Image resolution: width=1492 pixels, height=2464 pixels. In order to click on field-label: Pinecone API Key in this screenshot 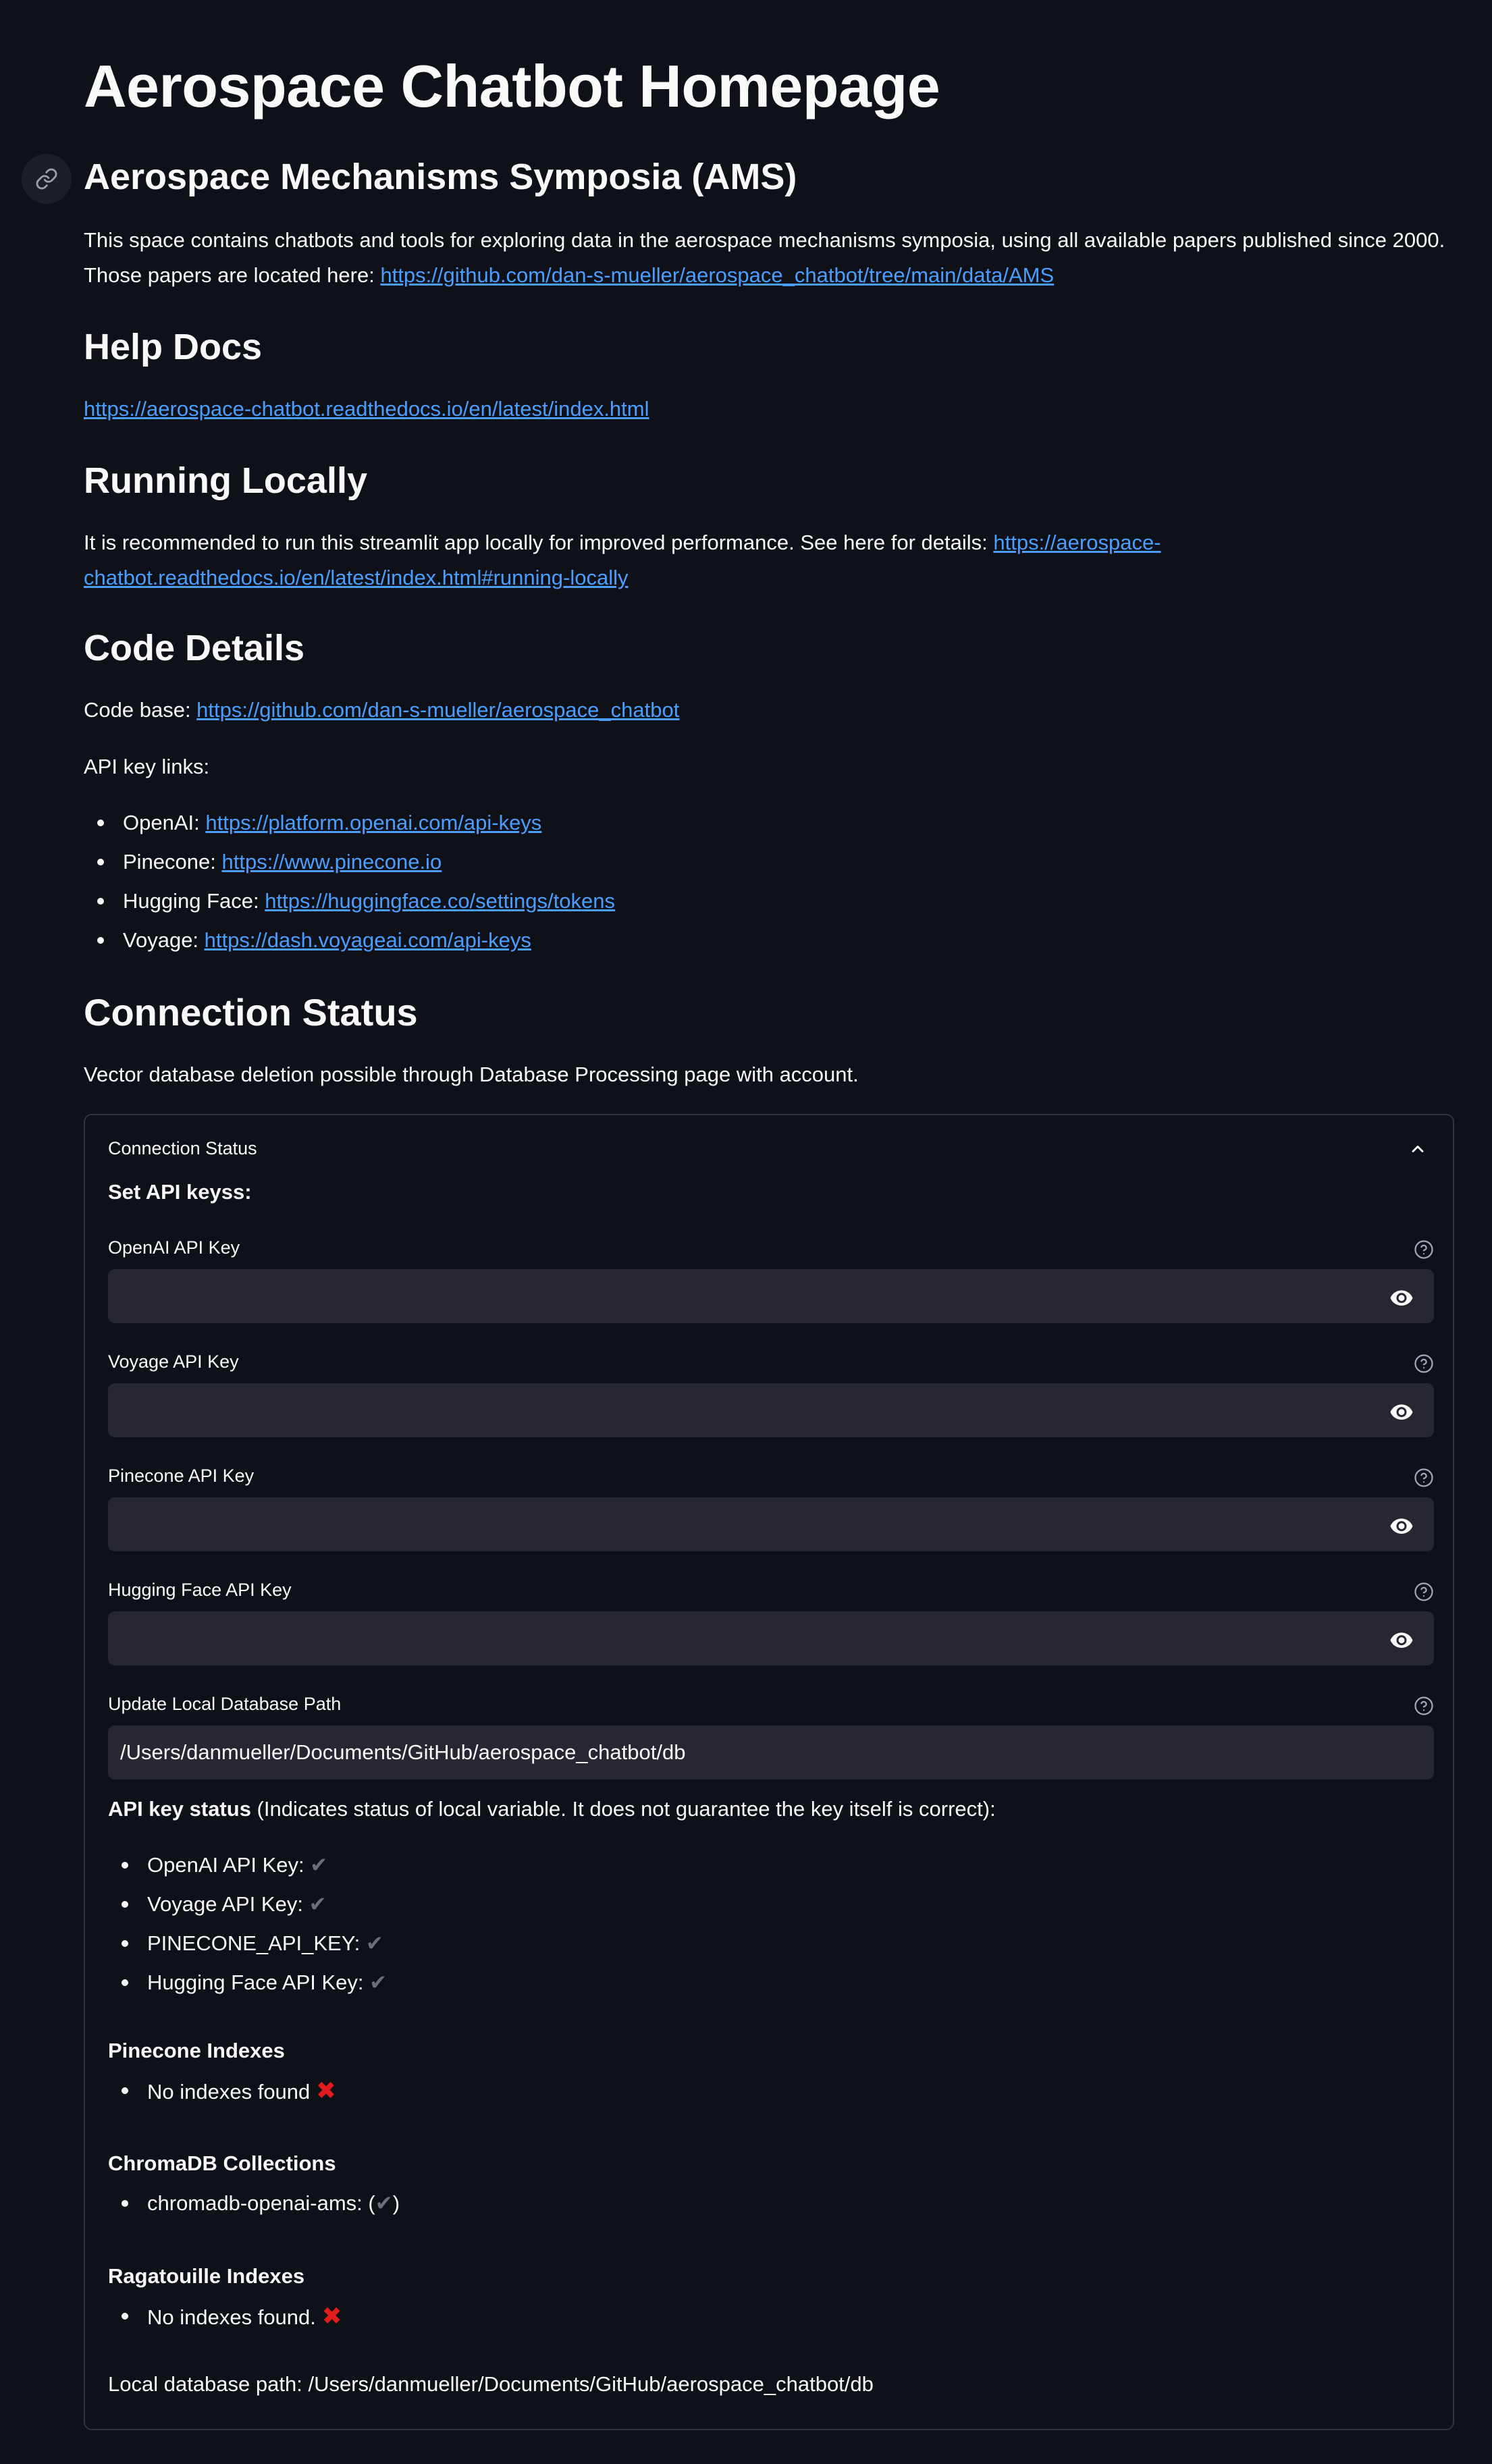, I will do `click(182, 1476)`.